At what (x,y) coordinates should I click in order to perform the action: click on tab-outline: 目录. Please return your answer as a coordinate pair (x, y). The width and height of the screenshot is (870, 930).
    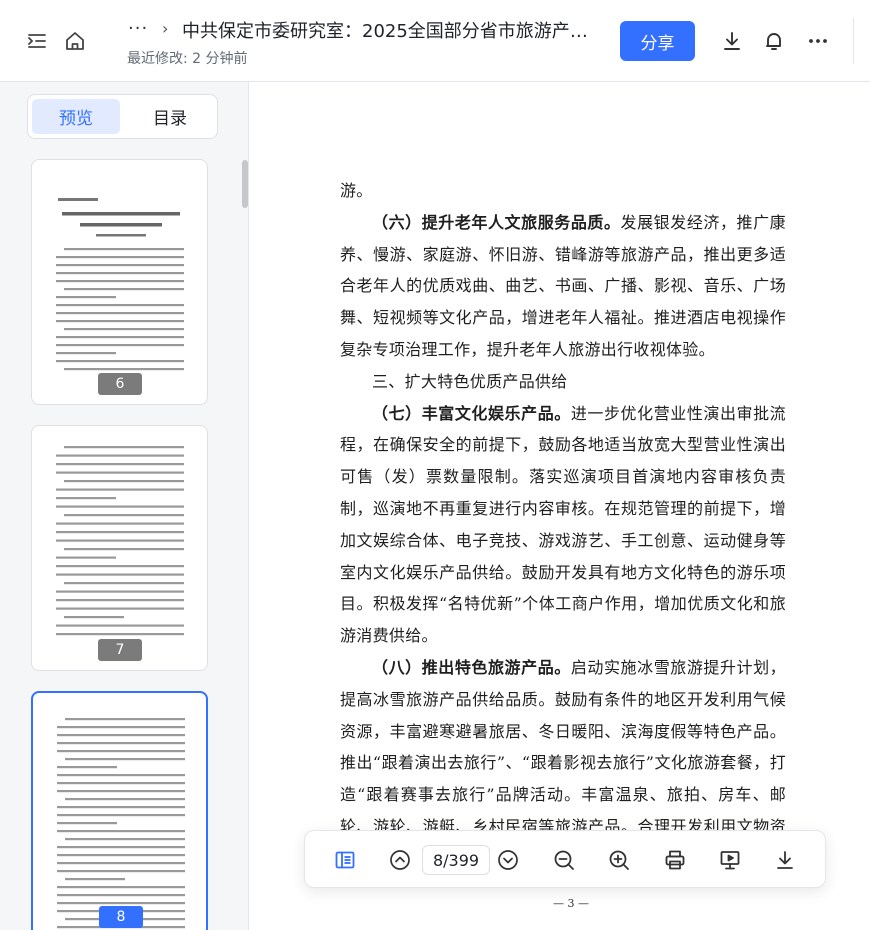
    Looking at the image, I should click on (170, 116).